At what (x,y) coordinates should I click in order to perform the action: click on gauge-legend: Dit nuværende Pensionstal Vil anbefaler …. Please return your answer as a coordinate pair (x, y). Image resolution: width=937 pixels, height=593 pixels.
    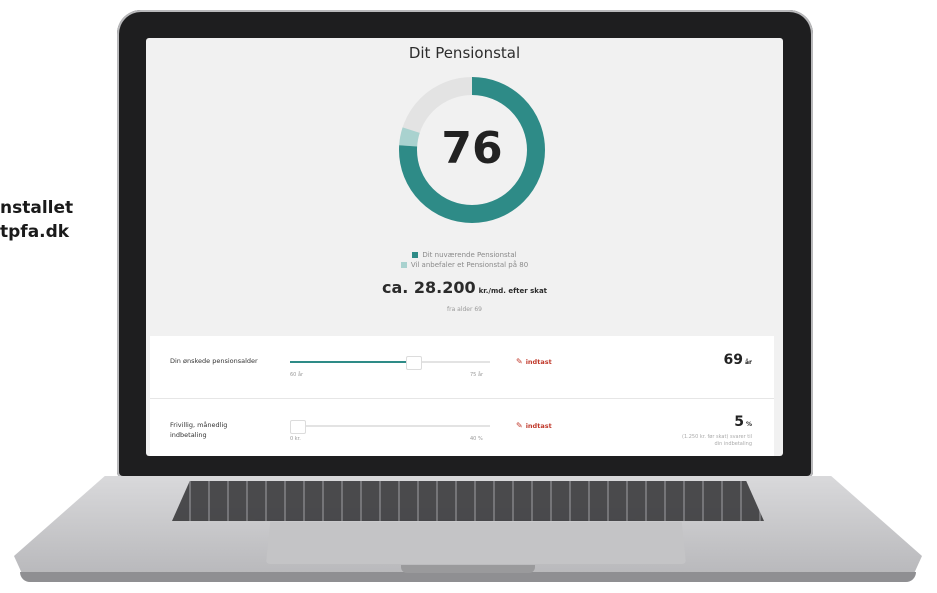
    Looking at the image, I should click on (464, 260).